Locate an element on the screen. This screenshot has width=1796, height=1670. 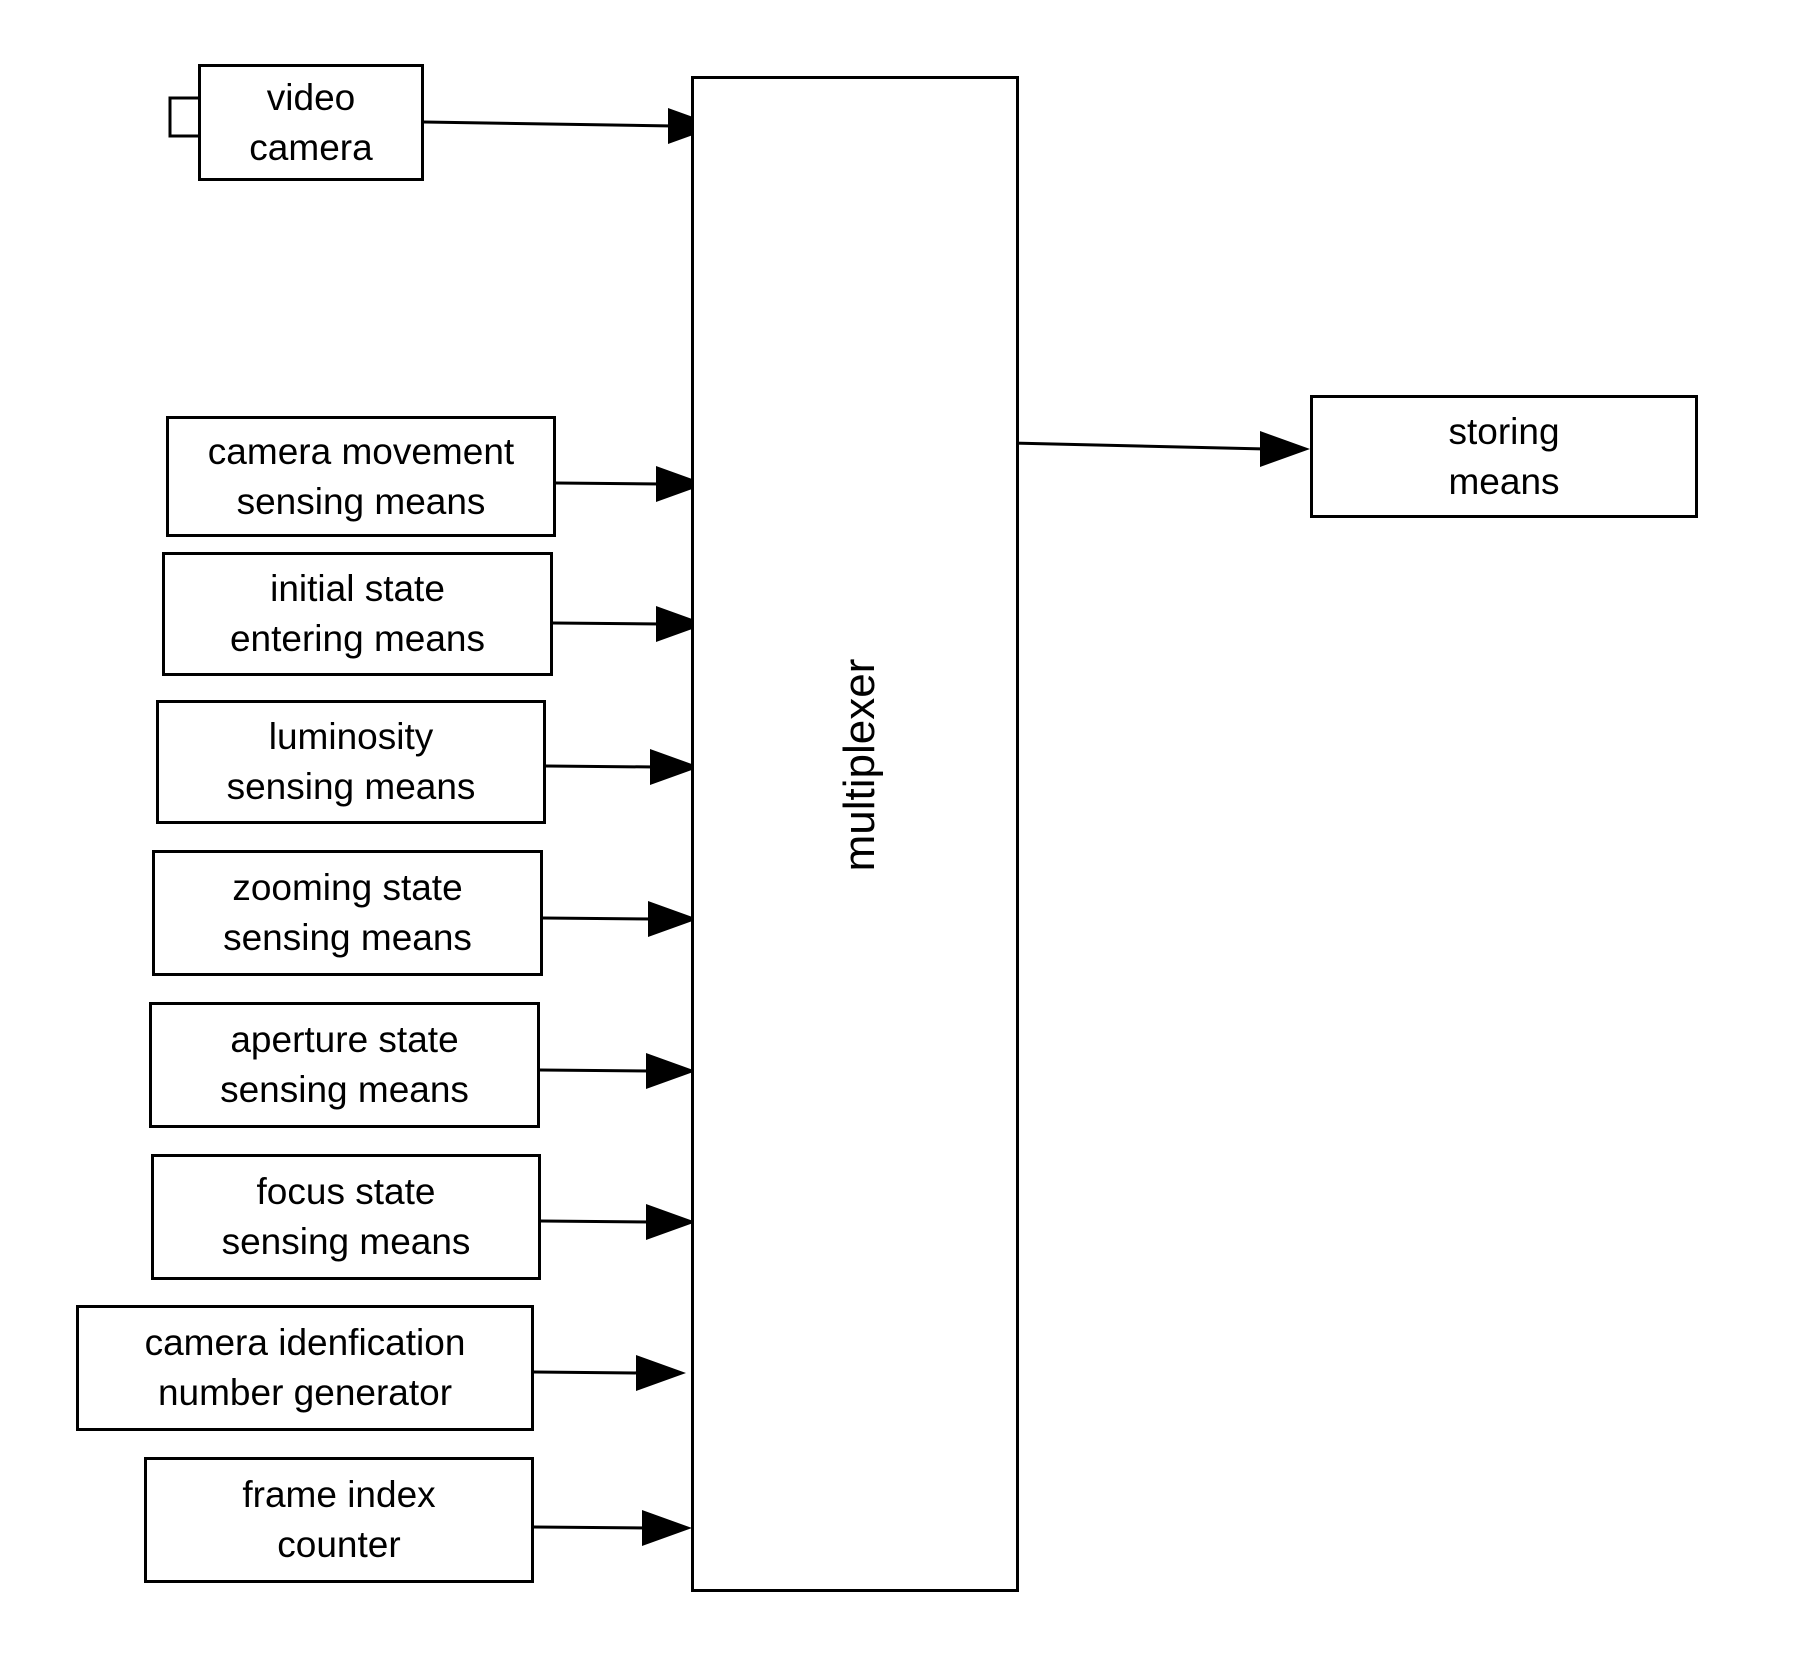
box-line: zooming state is located at coordinates (347, 887).